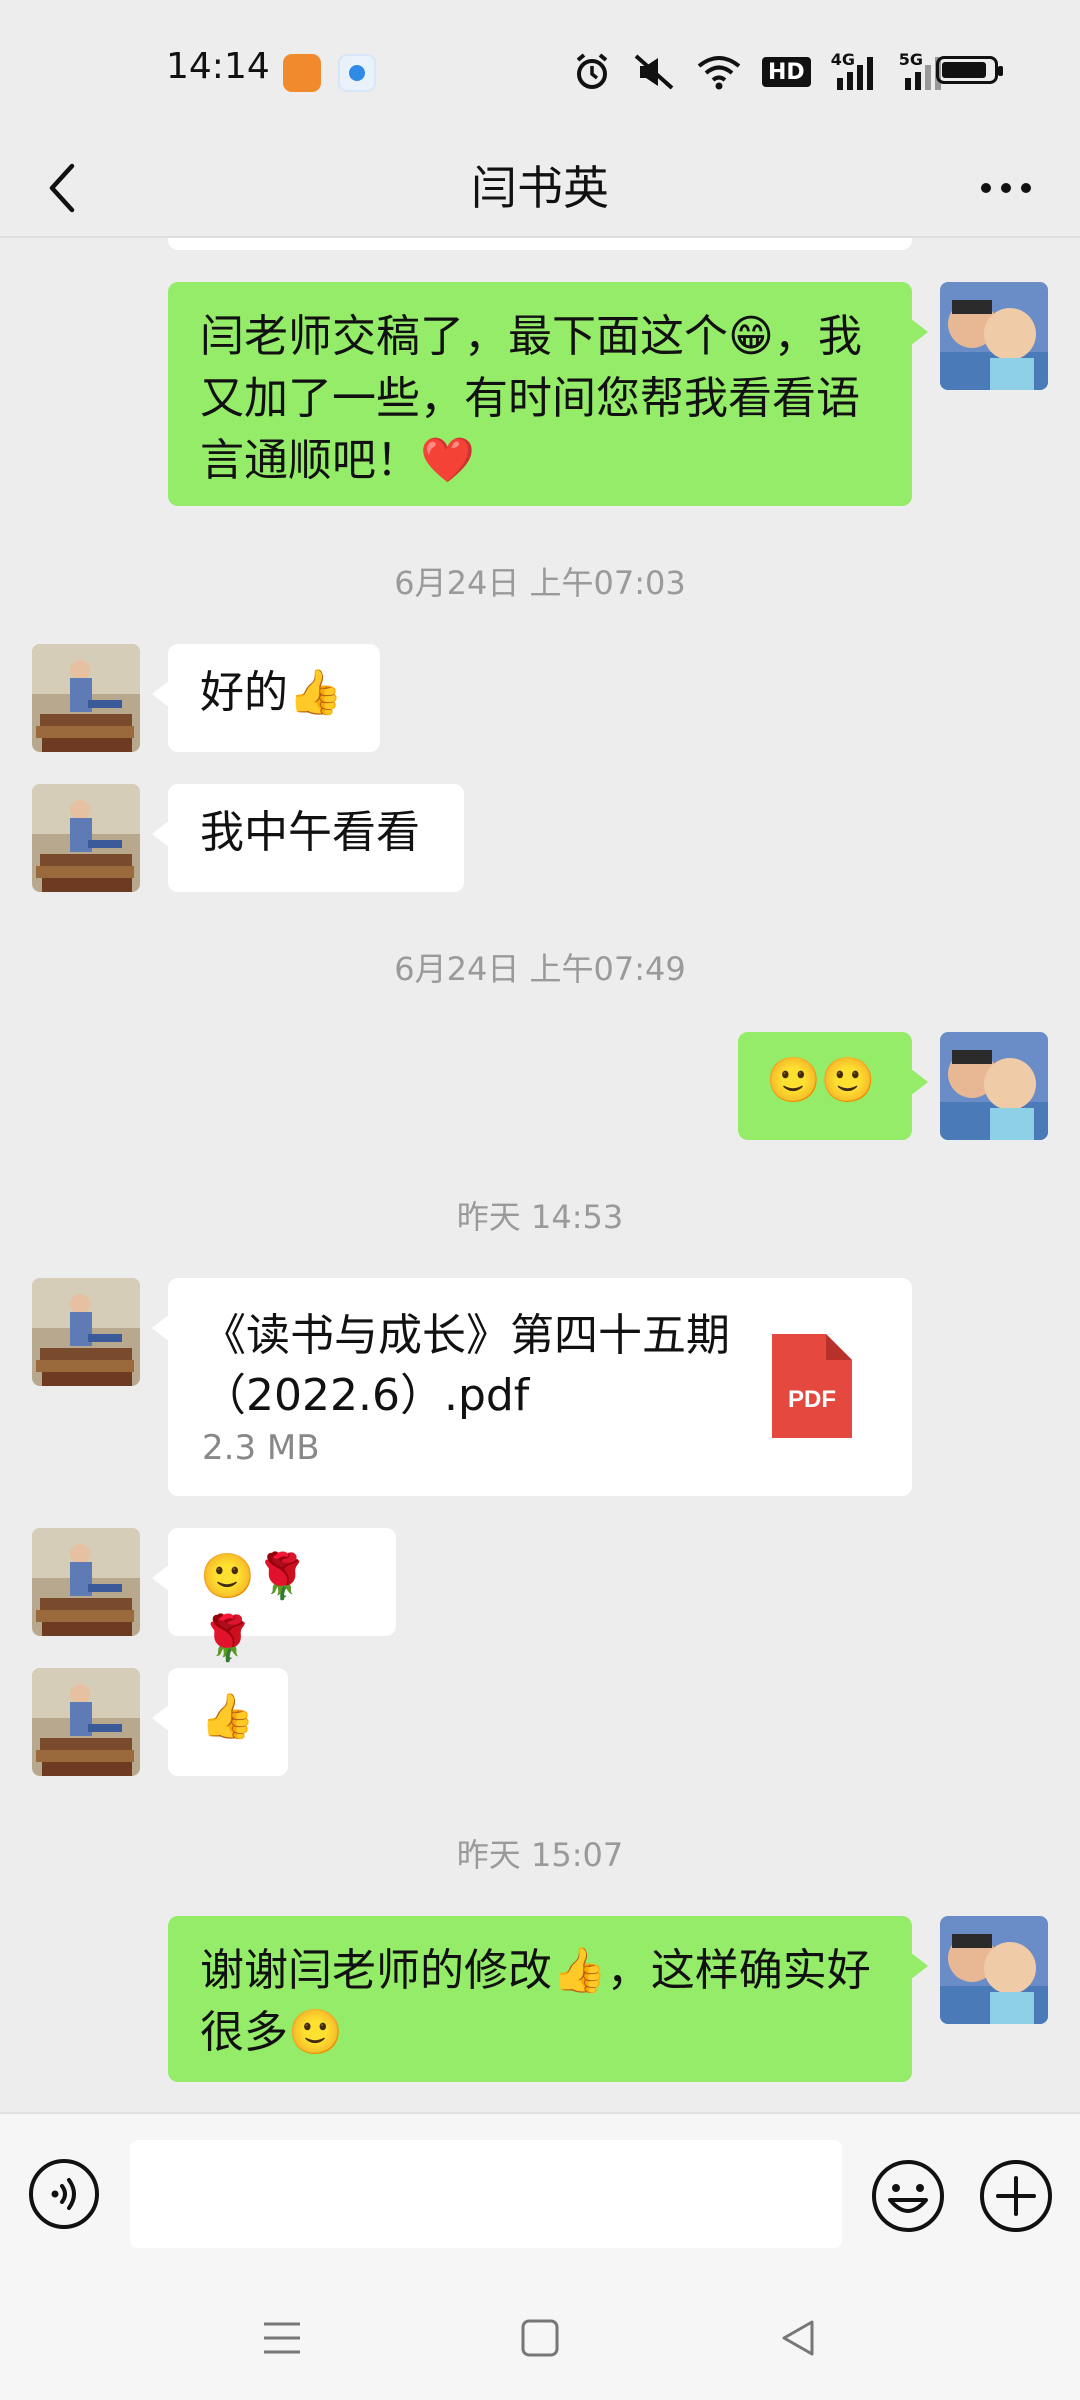 The width and height of the screenshot is (1080, 2400). Describe the element at coordinates (540, 969) in the screenshot. I see `timestamp: 6月24日 上午07:49` at that location.